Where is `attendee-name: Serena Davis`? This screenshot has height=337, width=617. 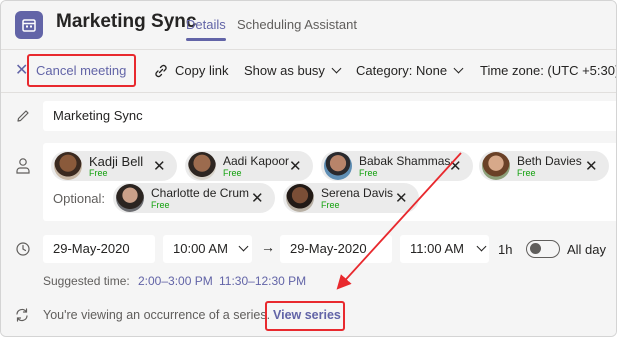
attendee-name: Serena Davis is located at coordinates (357, 193).